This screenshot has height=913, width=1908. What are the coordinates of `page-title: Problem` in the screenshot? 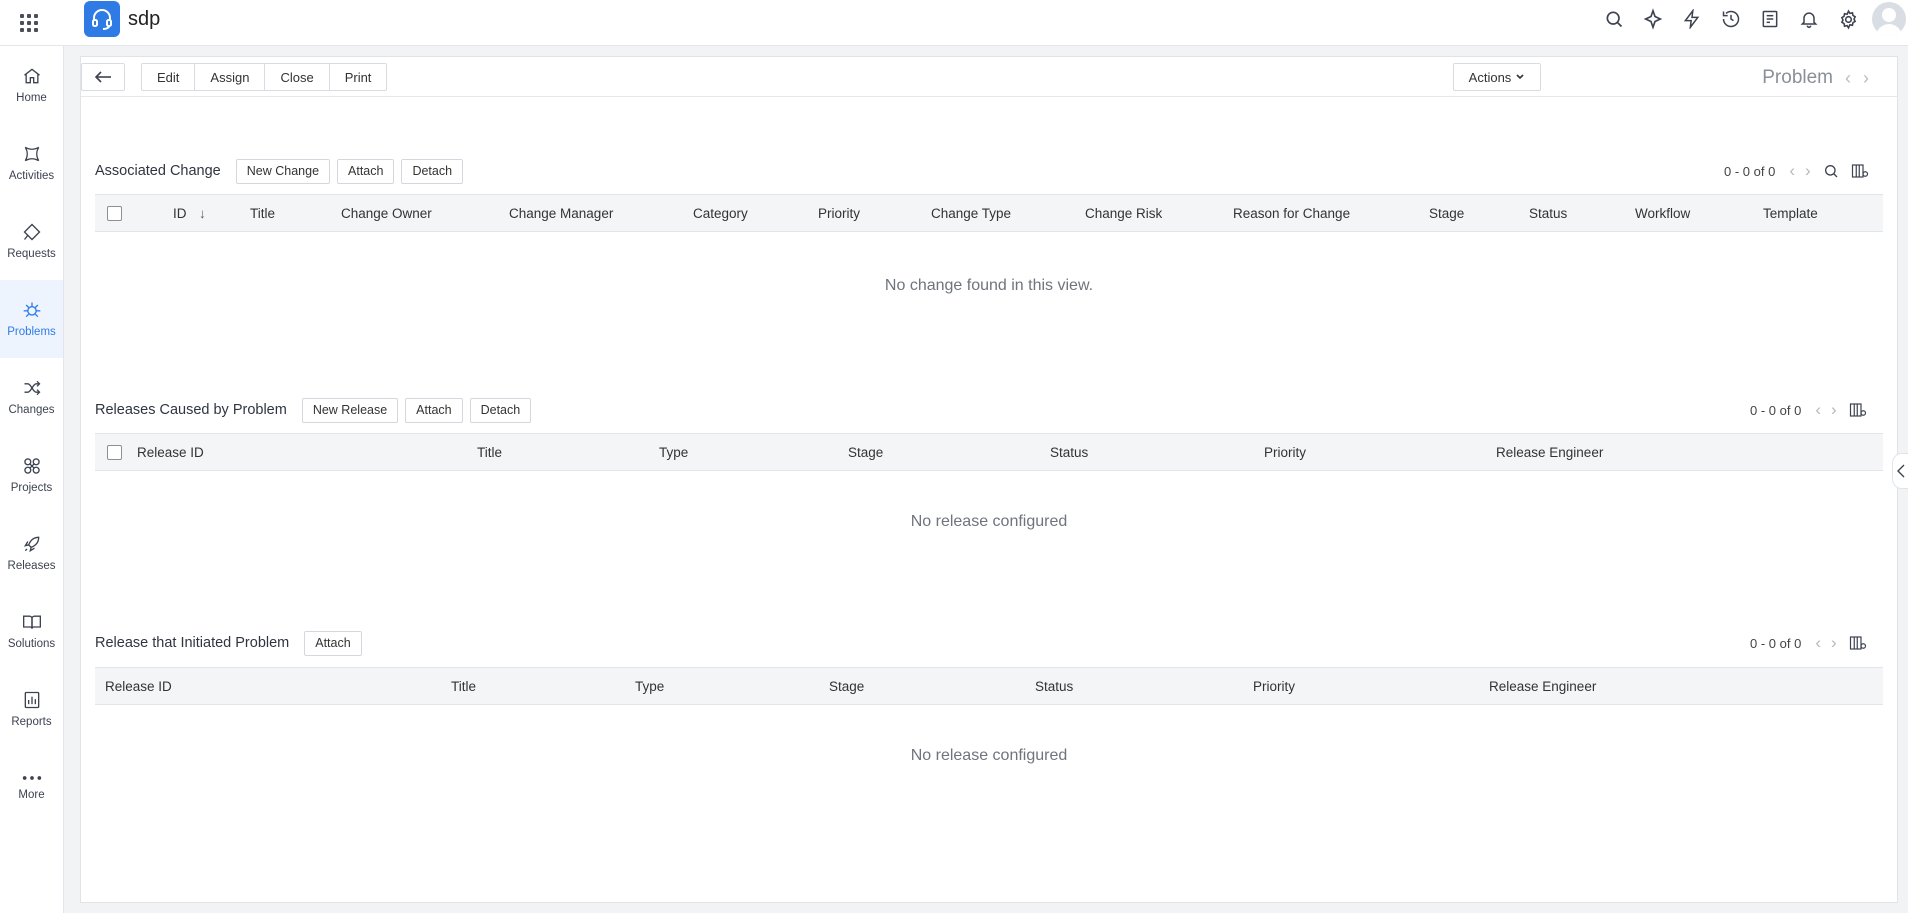 It's located at (1797, 77).